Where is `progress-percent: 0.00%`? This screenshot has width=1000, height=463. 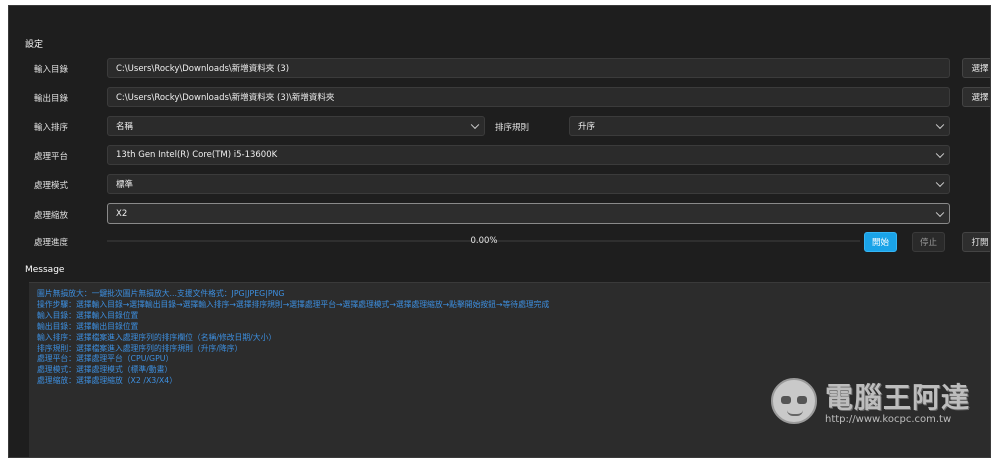
progress-percent: 0.00% is located at coordinates (484, 241).